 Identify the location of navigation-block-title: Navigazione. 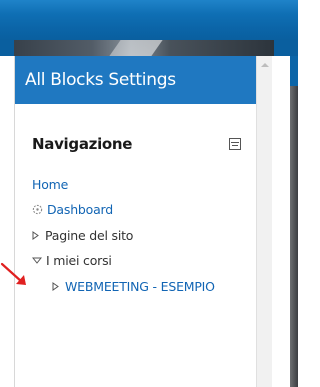
(82, 144).